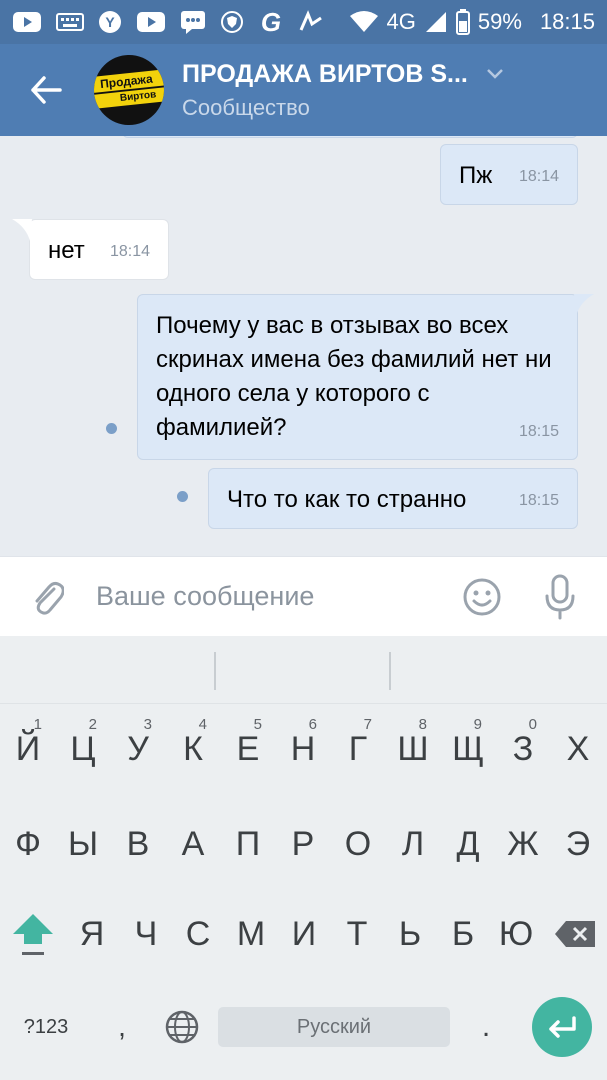  What do you see at coordinates (49, 598) in the screenshot?
I see `paperclip-icon` at bounding box center [49, 598].